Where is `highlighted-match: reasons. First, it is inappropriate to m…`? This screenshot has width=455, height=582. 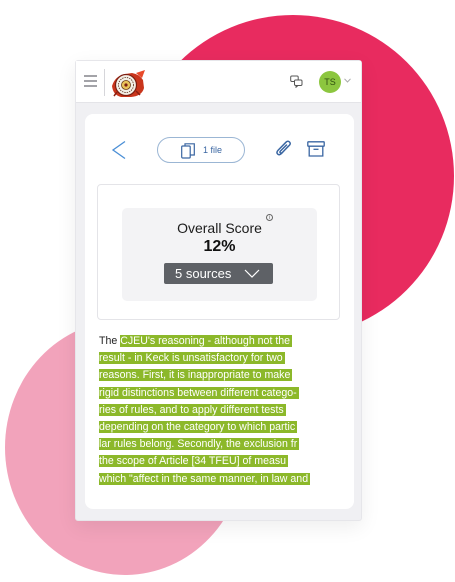
highlighted-match: reasons. First, it is inappropriate to m… is located at coordinates (196, 375).